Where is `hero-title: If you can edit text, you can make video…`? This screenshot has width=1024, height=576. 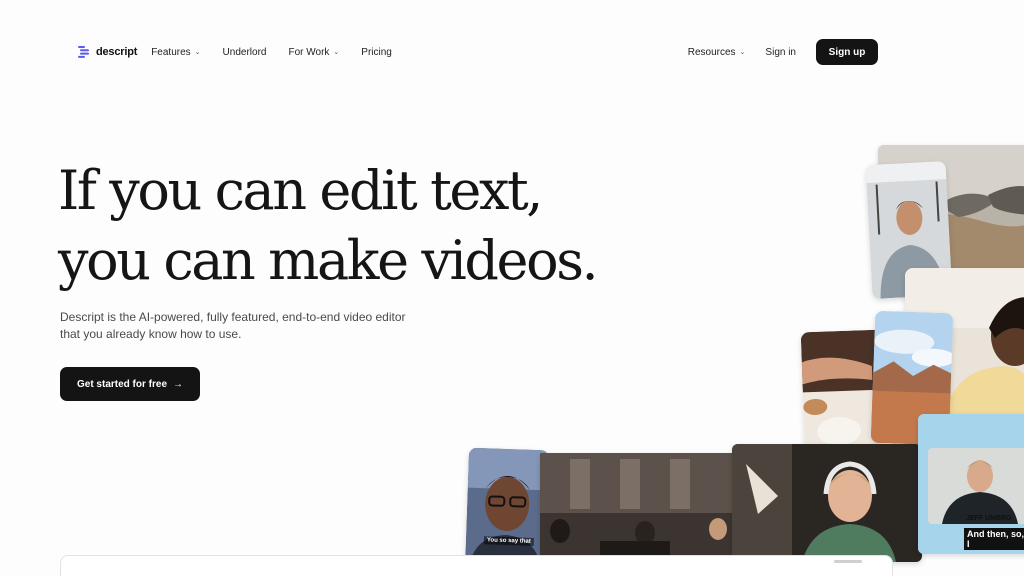
hero-title: If you can edit text, you can make video… is located at coordinates (328, 226).